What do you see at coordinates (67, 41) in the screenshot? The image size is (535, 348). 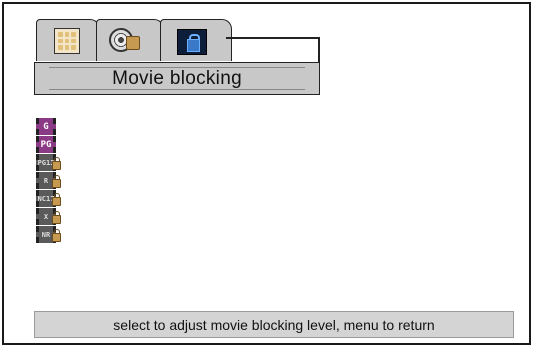 I see `grid-icon` at bounding box center [67, 41].